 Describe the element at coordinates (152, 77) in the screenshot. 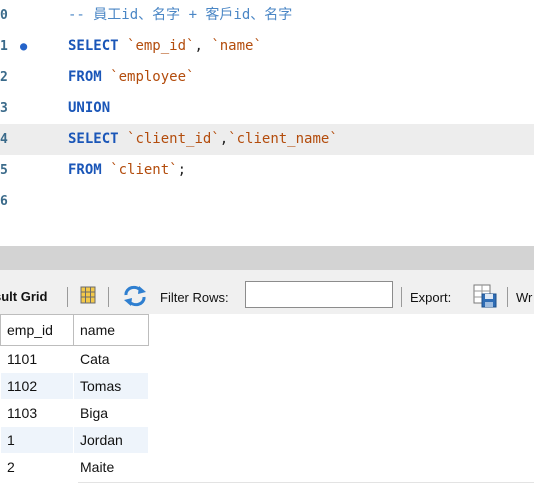

I see `sql-identifier: `employee`` at that location.